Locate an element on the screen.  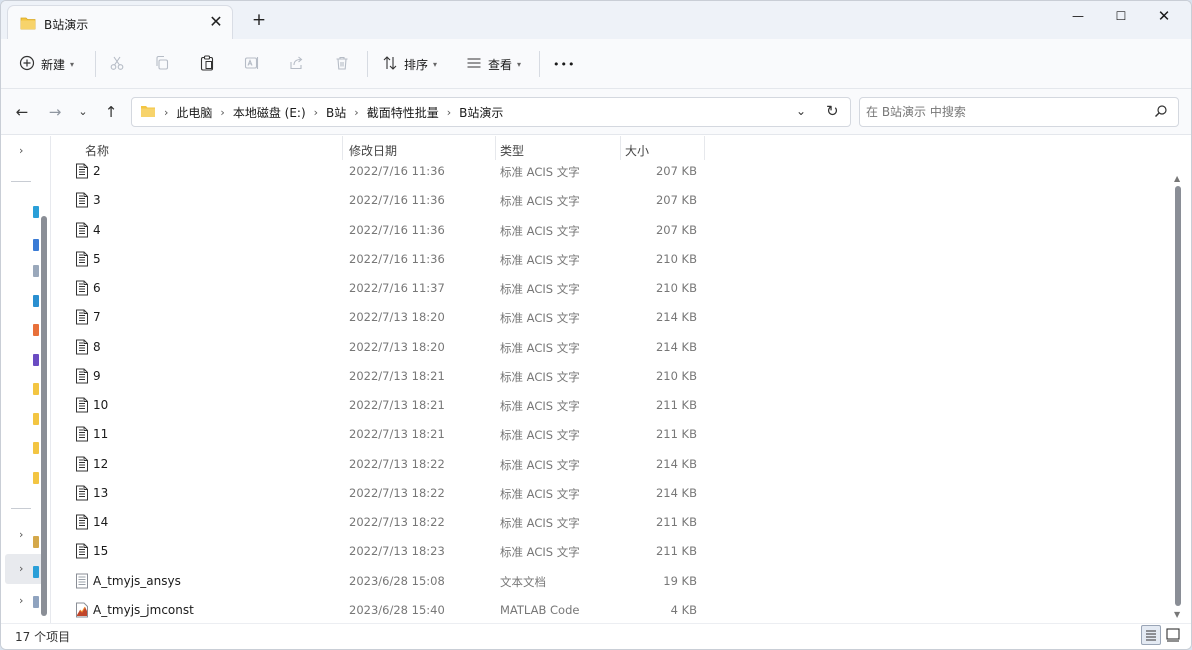
tab-title: B站演示 is located at coordinates (66, 25).